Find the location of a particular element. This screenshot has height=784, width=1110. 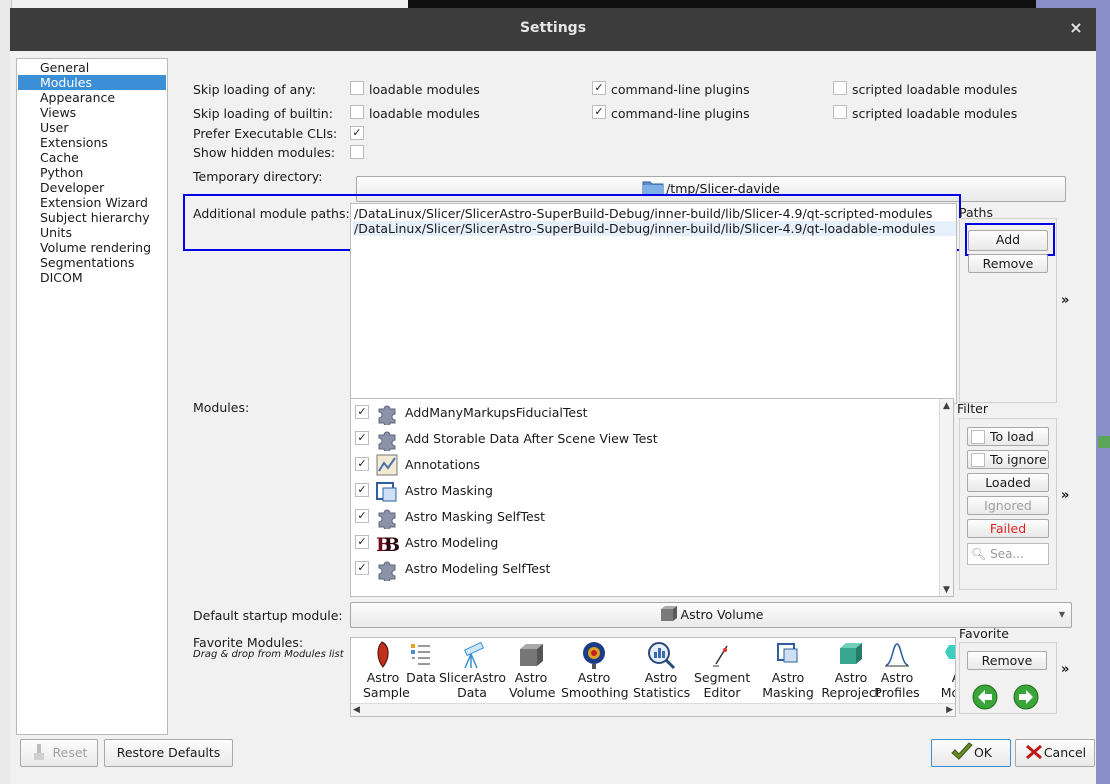

nav-item-volume-rendering: Volume rendering is located at coordinates (92, 247).